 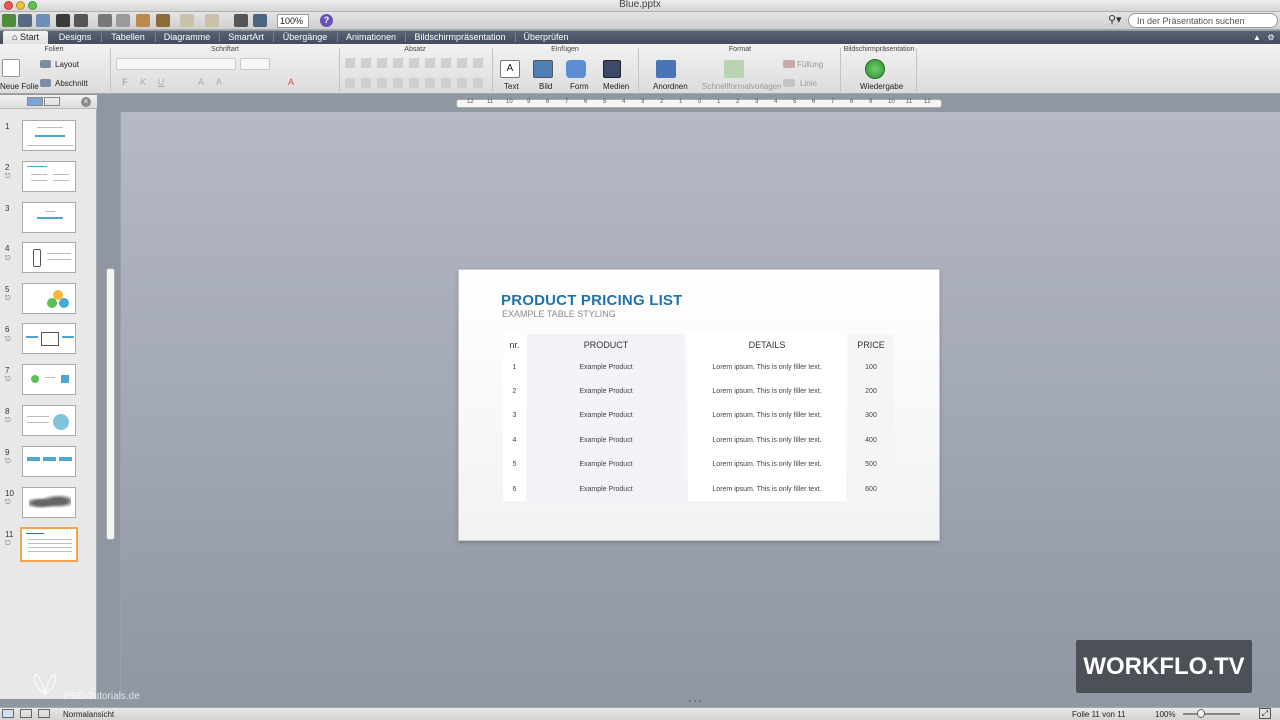 I want to click on tab-ueberpruefen: Überprüfen, so click(x=546, y=37).